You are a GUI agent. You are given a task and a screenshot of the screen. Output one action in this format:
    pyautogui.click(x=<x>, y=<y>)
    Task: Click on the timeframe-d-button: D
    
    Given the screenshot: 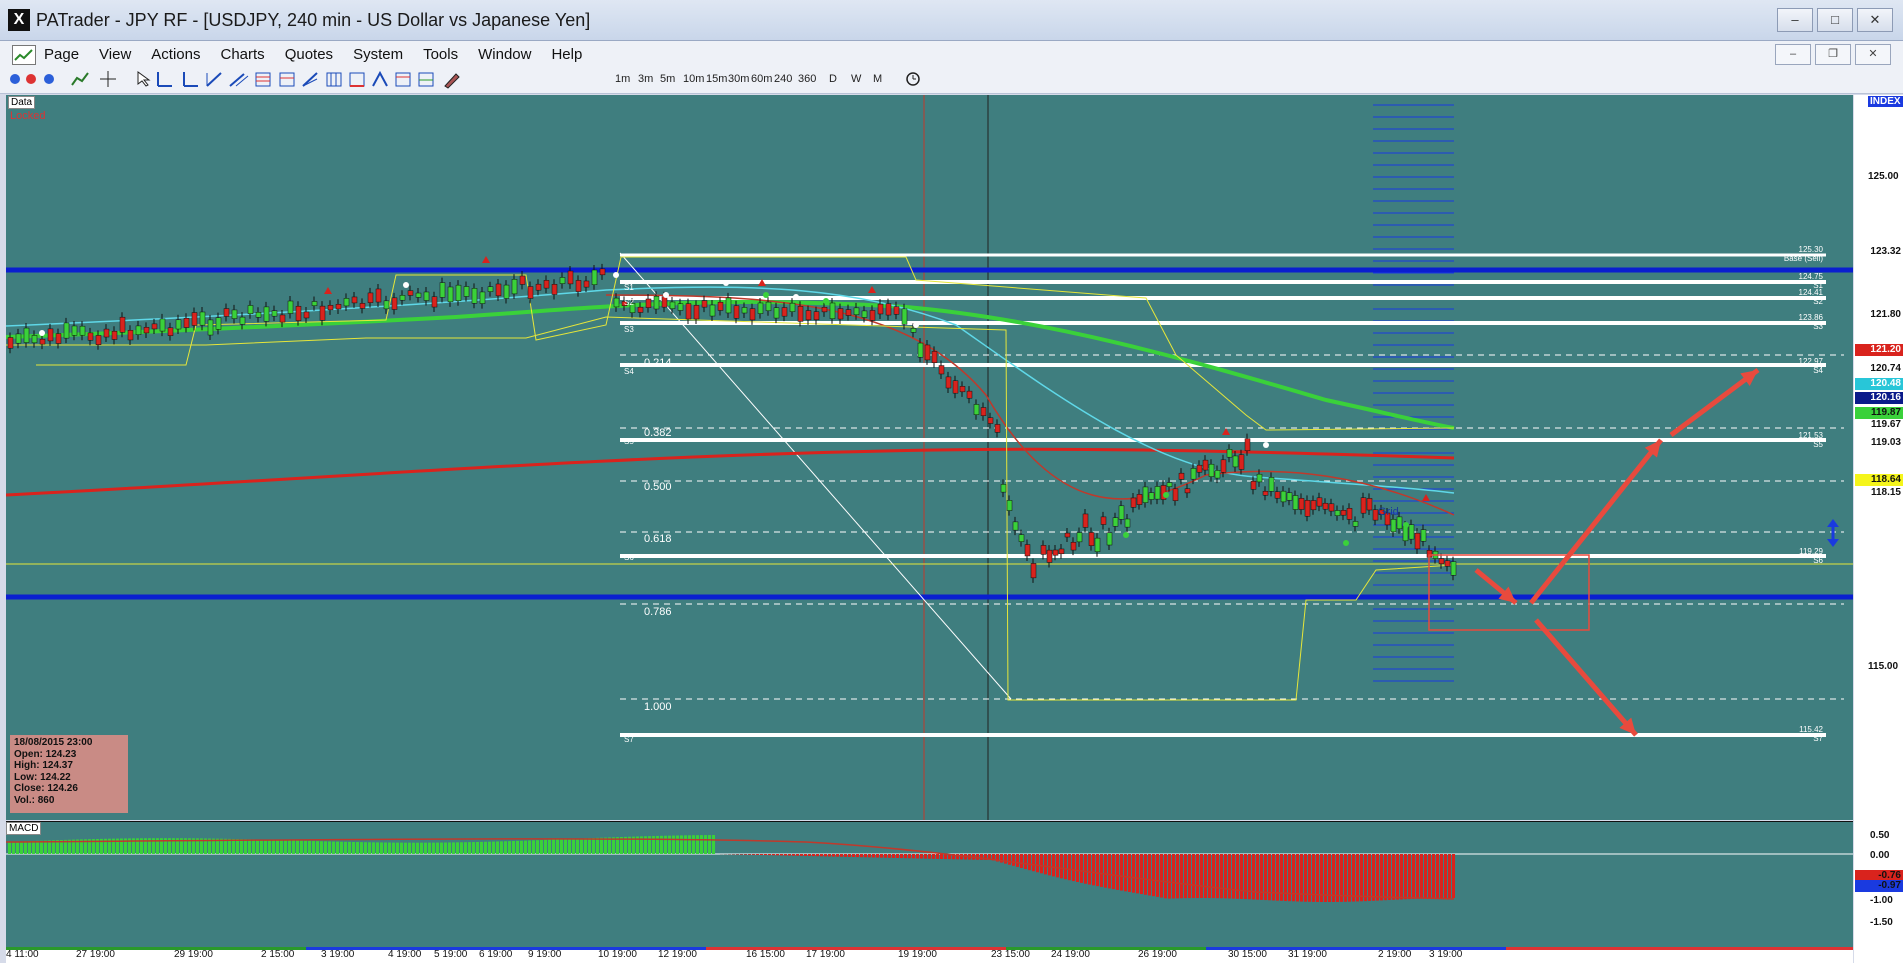 What is the action you would take?
    pyautogui.click(x=833, y=79)
    